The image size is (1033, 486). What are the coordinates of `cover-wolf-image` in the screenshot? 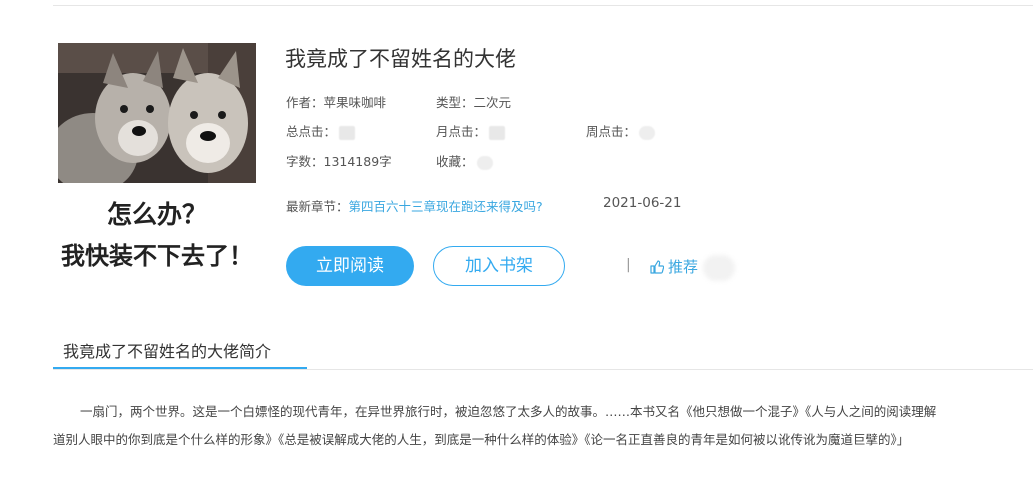 It's located at (157, 113).